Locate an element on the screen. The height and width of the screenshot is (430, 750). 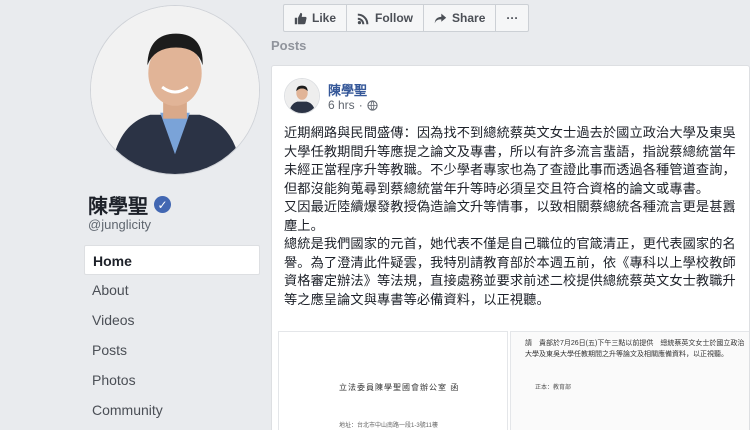
post-author-avatar is located at coordinates (302, 96).